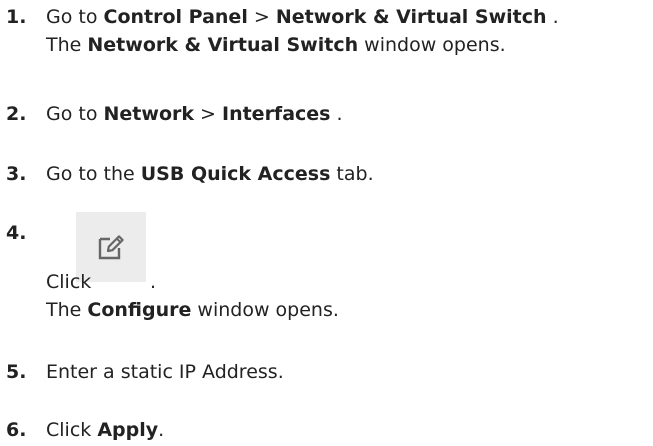 Image resolution: width=653 pixels, height=446 pixels. I want to click on step-line: Go to Network > Interfaces ., so click(194, 115).